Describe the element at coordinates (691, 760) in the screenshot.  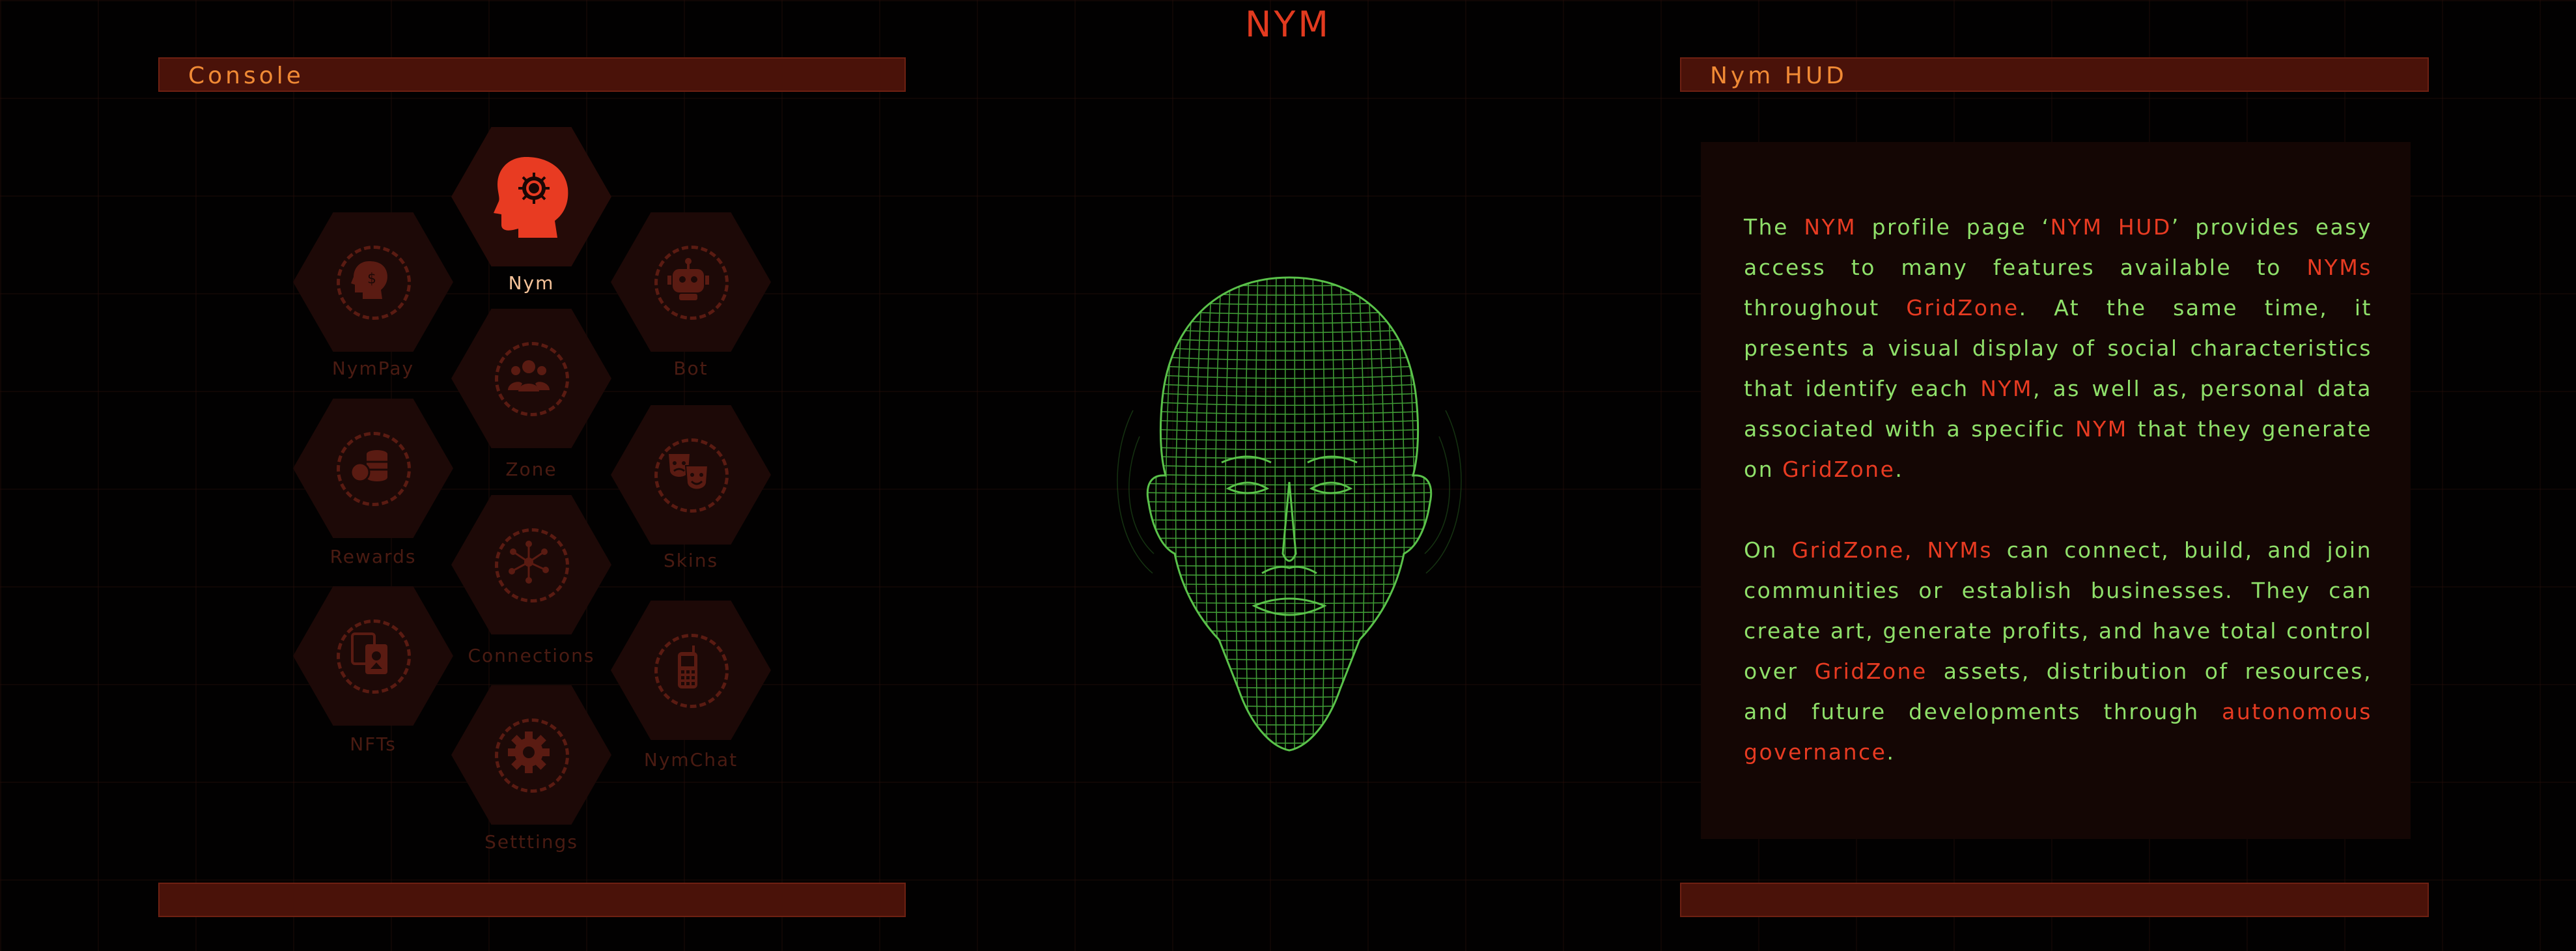
I see `hex-label-nymchat: NymChat` at that location.